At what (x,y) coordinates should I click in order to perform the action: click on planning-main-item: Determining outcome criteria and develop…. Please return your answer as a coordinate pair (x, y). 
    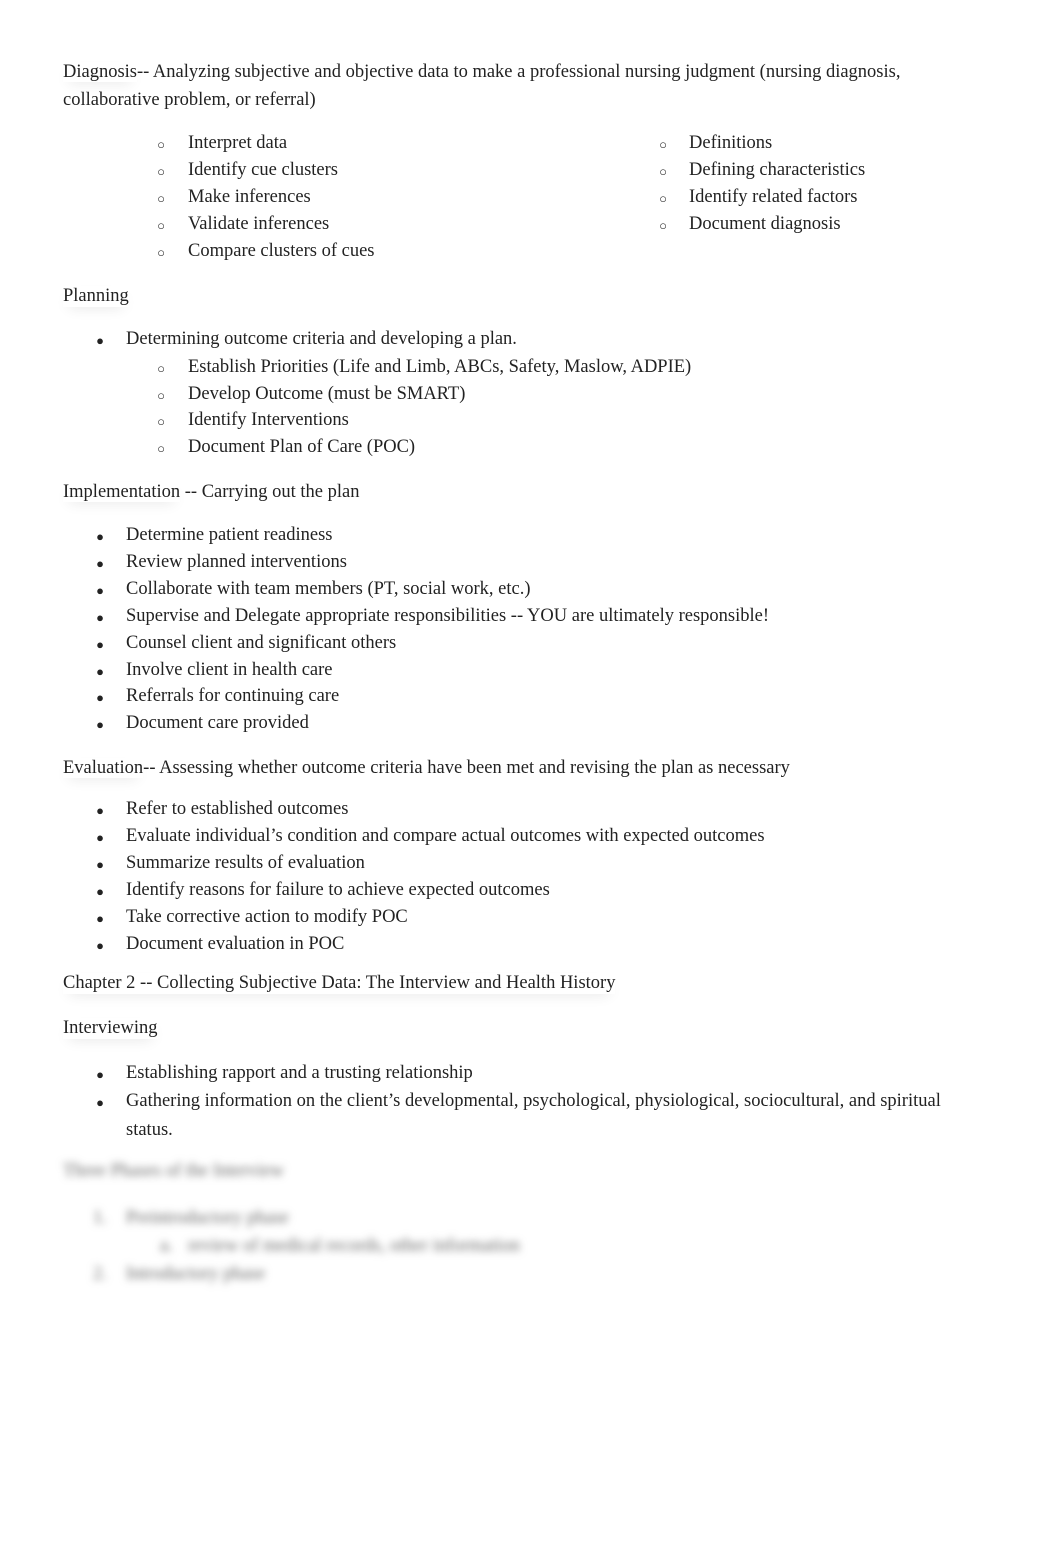
    Looking at the image, I should click on (321, 339).